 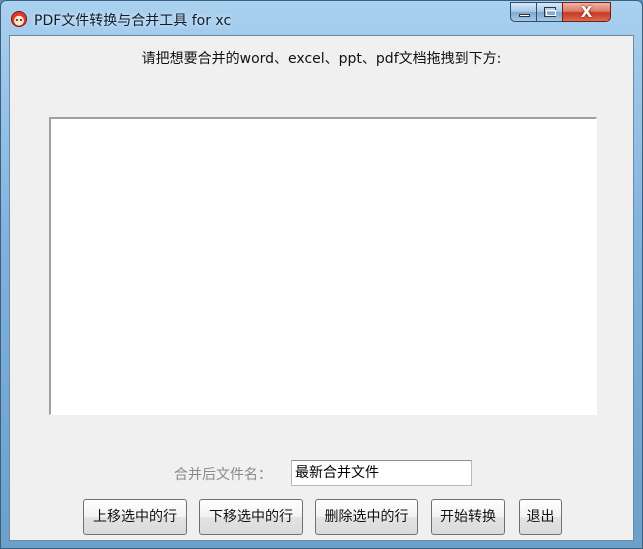 What do you see at coordinates (468, 517) in the screenshot?
I see `start-convert-button: 开始转换` at bounding box center [468, 517].